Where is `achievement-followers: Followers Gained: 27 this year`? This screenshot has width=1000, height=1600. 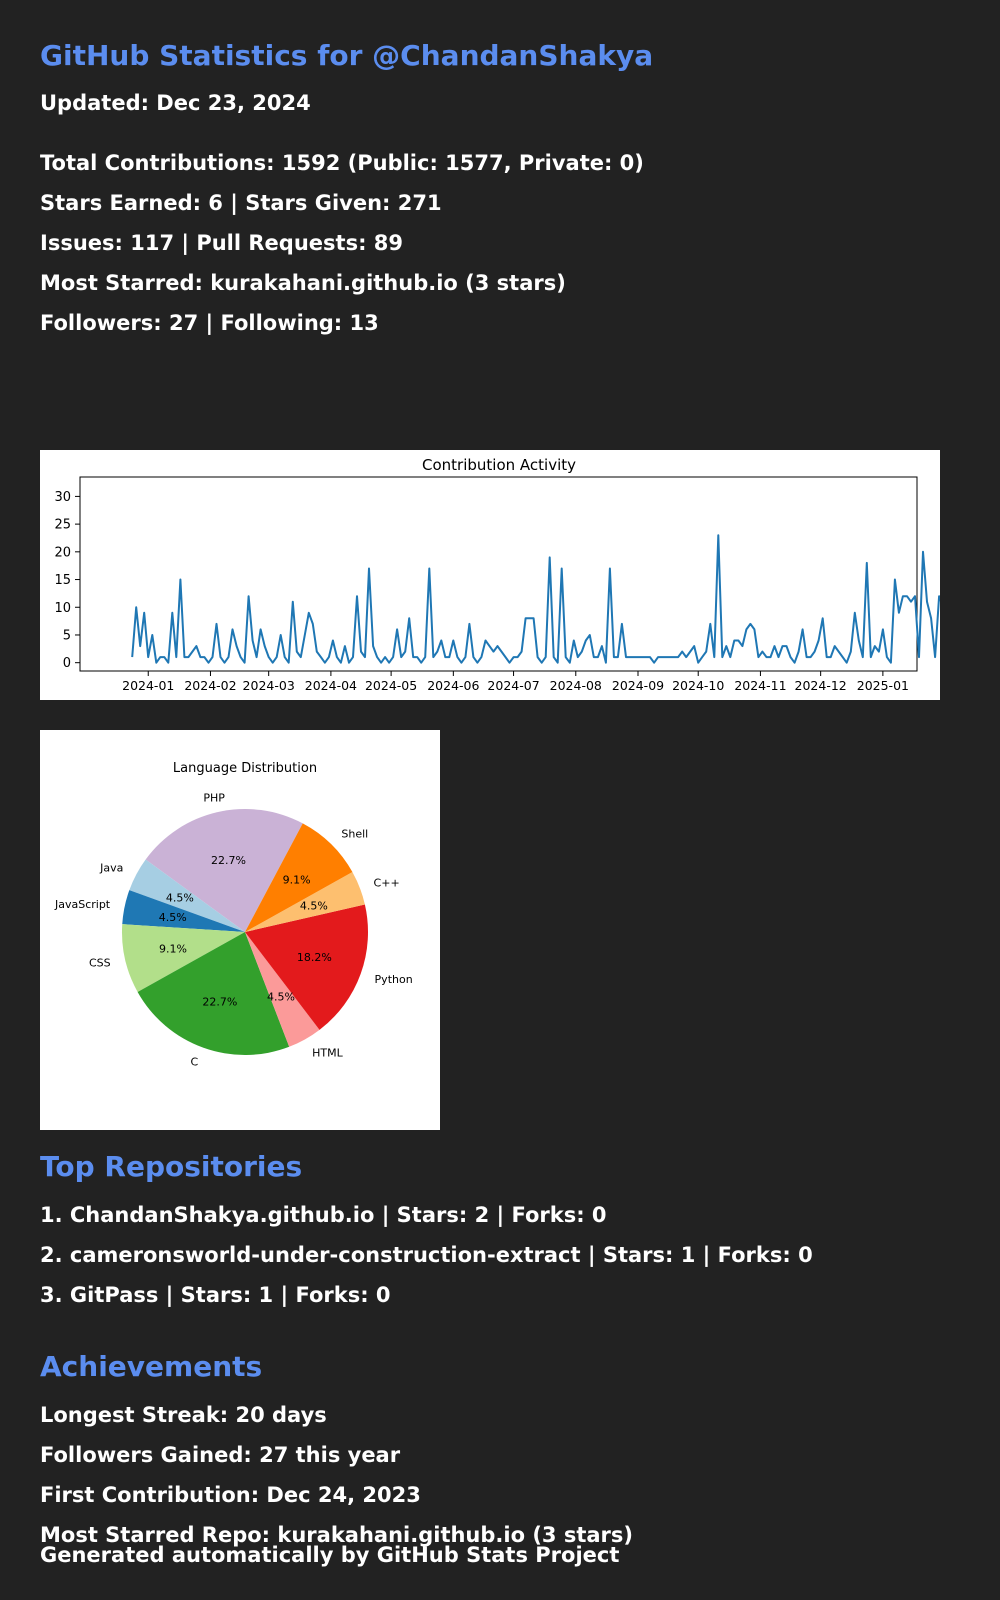 achievement-followers: Followers Gained: 27 this year is located at coordinates (220, 1455).